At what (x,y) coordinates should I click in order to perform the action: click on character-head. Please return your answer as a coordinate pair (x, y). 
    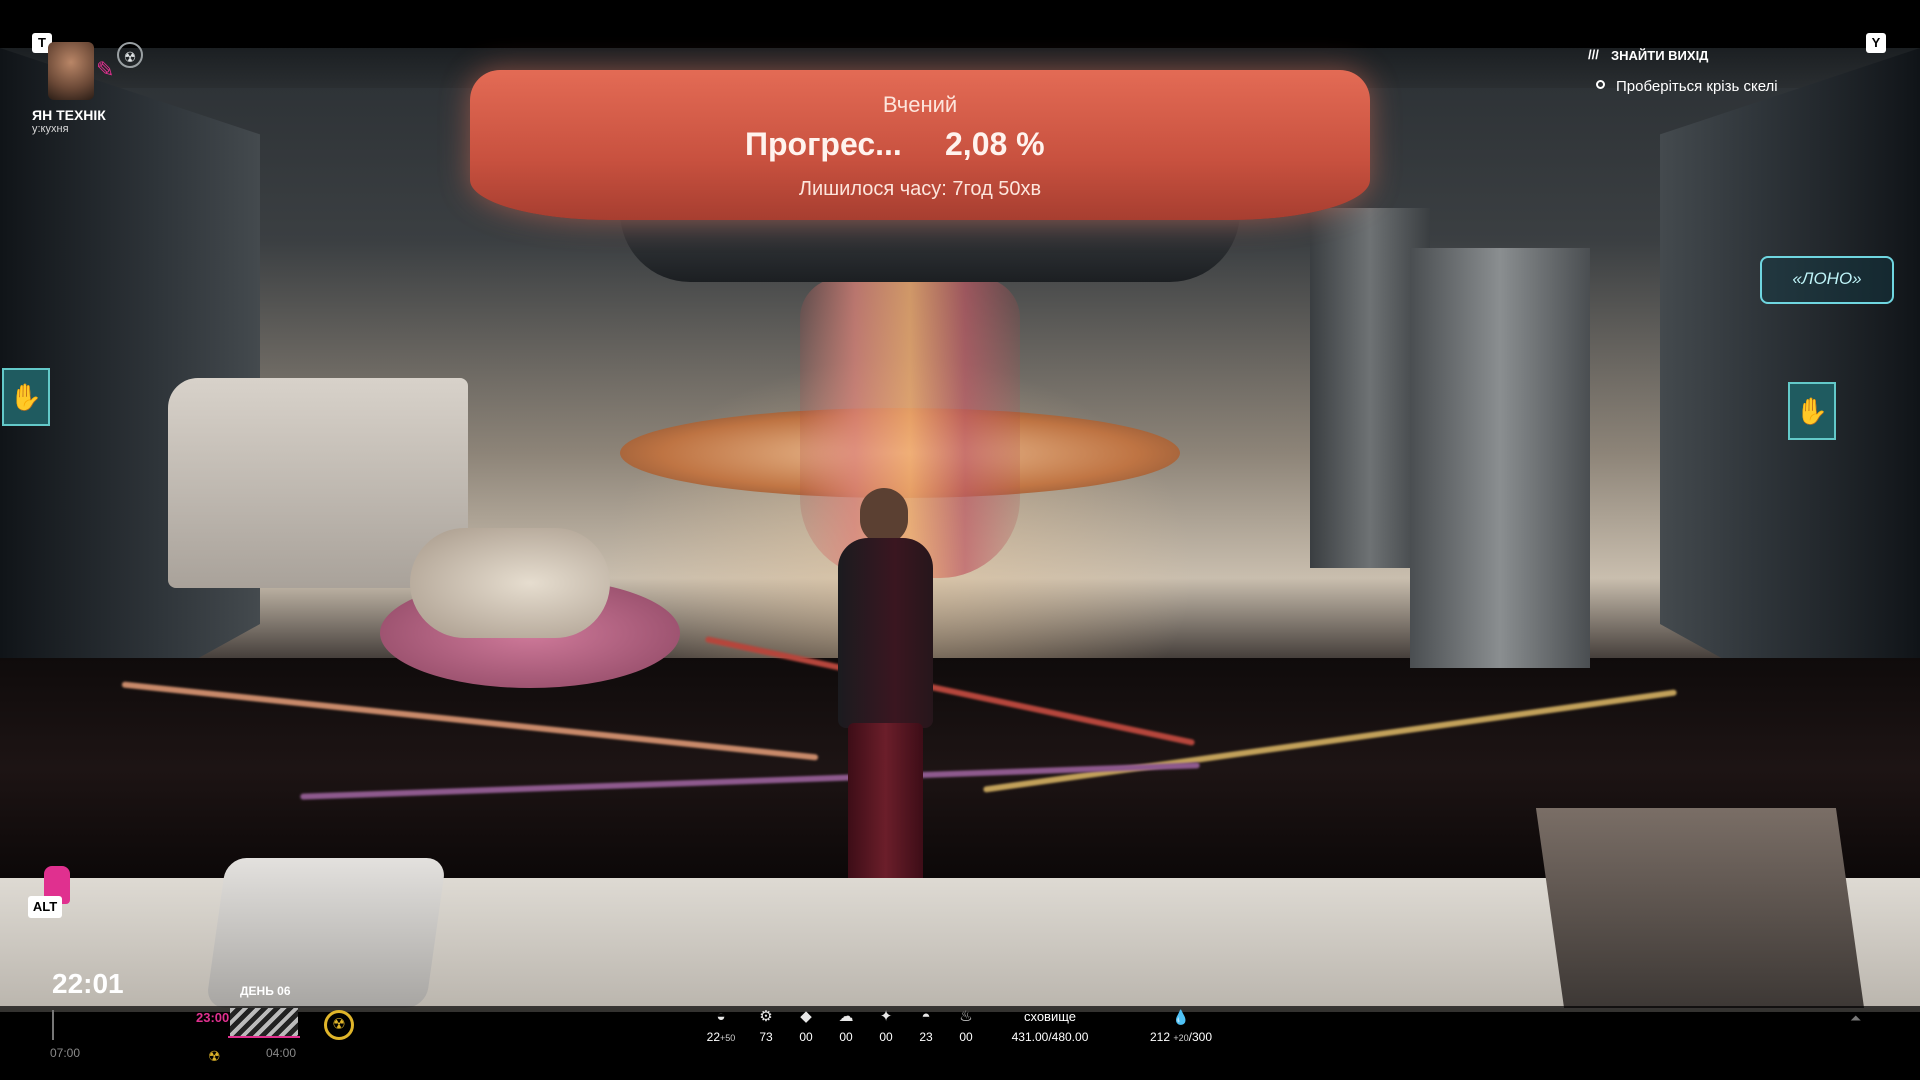
    Looking at the image, I should click on (884, 516).